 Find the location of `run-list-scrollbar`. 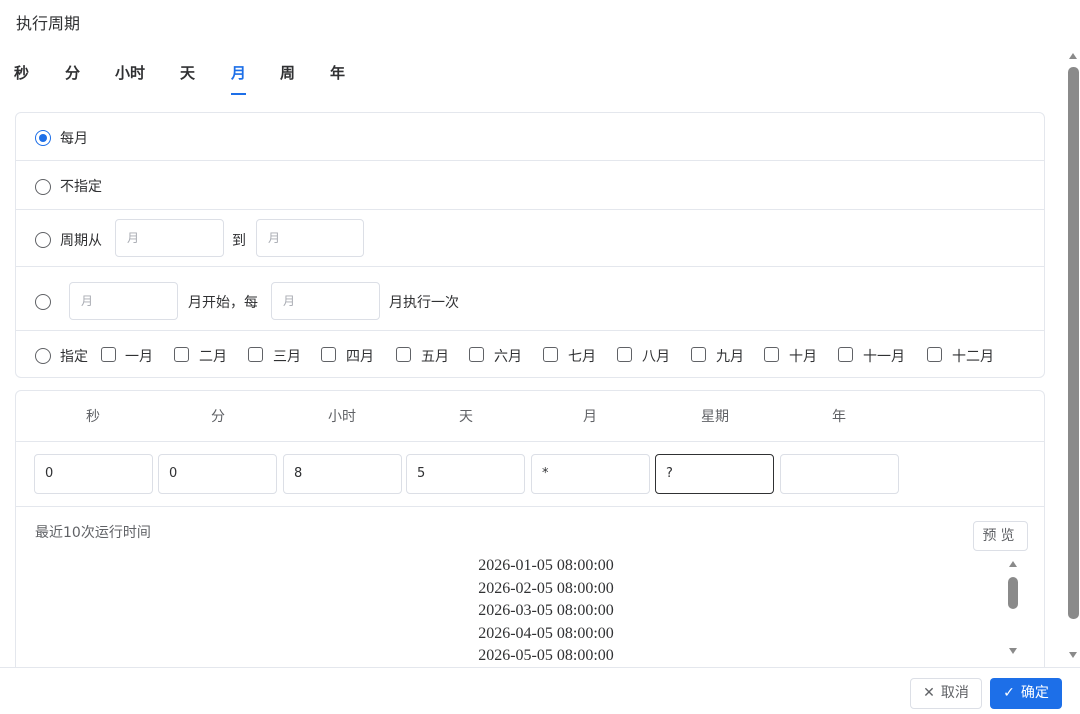

run-list-scrollbar is located at coordinates (1013, 609).